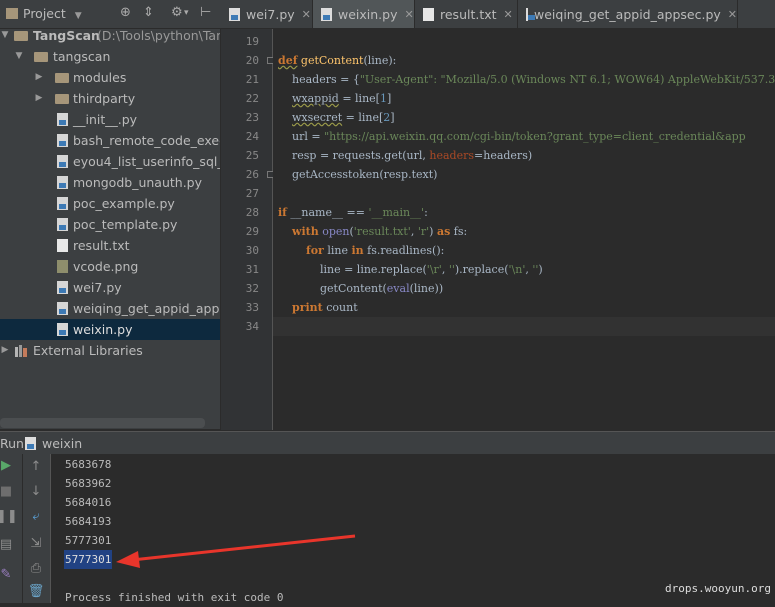  Describe the element at coordinates (110, 350) in the screenshot. I see `tree-external-libraries: ▶ External Libraries` at that location.